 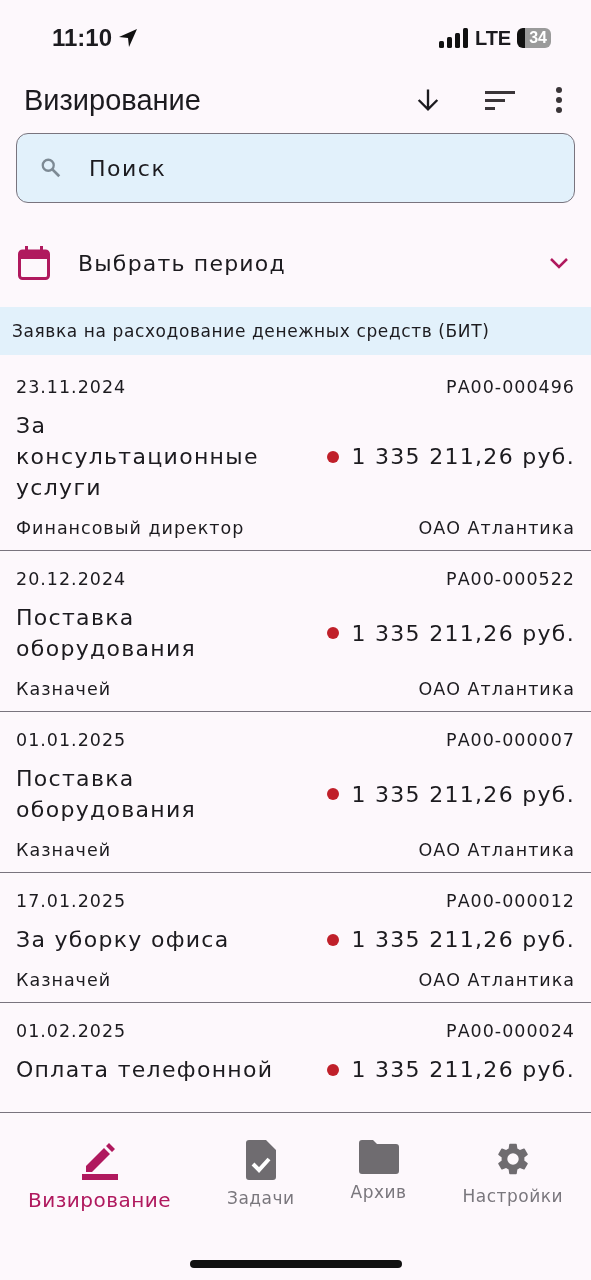 What do you see at coordinates (295, 168) in the screenshot?
I see `search-field: Поиск` at bounding box center [295, 168].